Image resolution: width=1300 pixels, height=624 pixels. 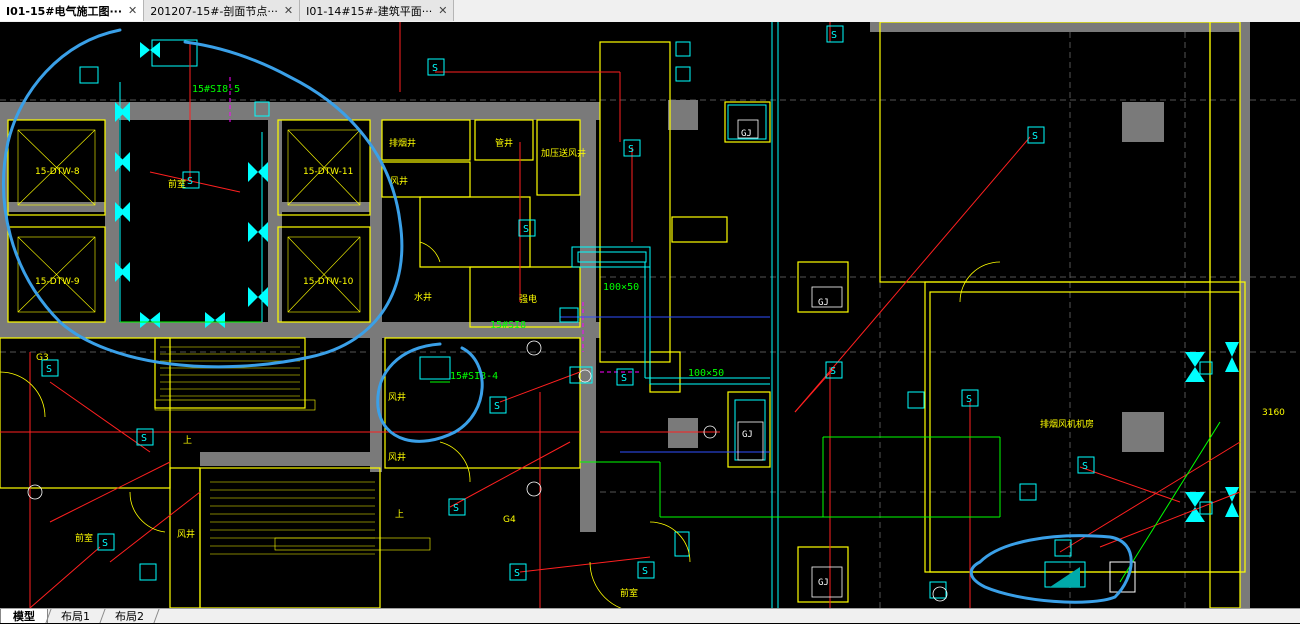 What do you see at coordinates (1067, 424) in the screenshot?
I see `room-label: 排烟风机机房` at bounding box center [1067, 424].